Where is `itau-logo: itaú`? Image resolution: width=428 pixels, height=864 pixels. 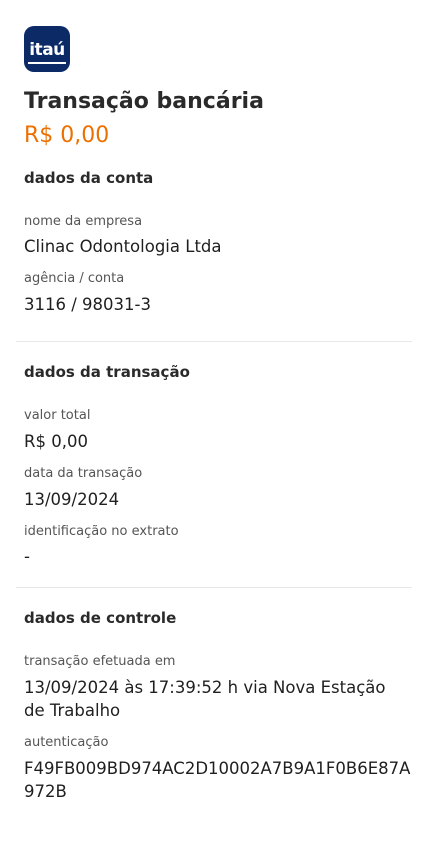 itau-logo: itaú is located at coordinates (47, 49).